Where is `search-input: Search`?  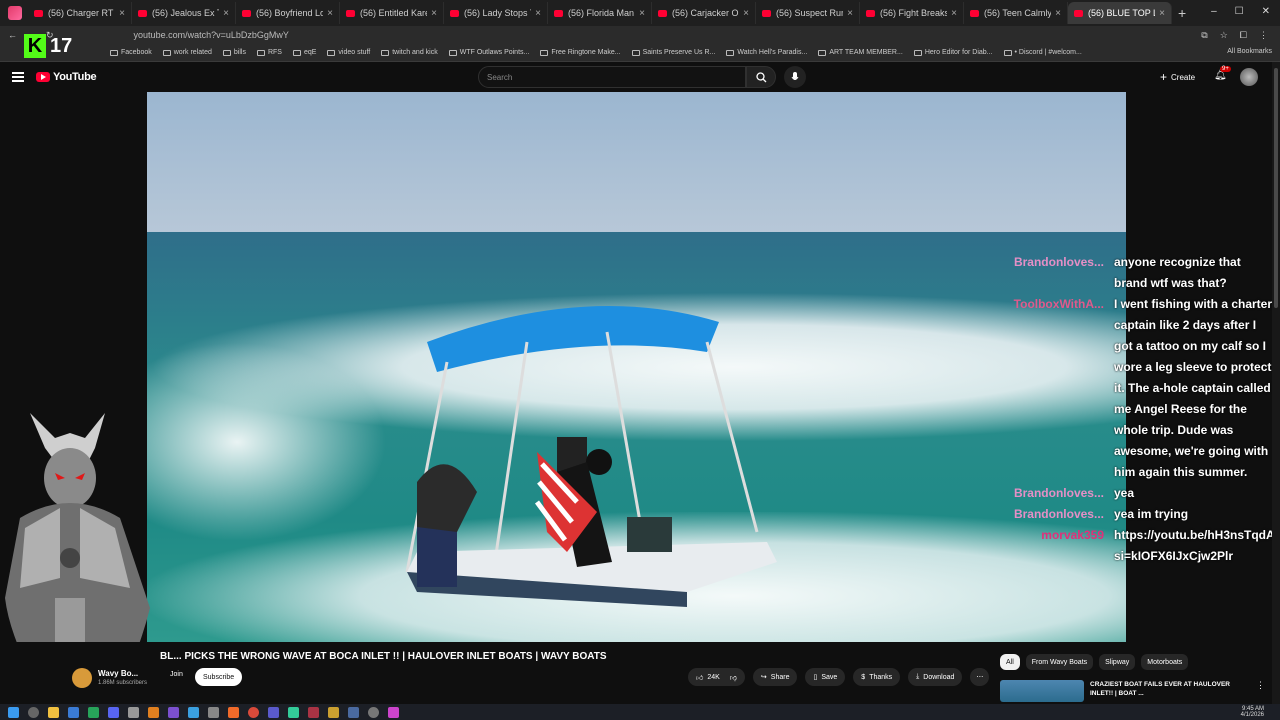 search-input: Search is located at coordinates (612, 77).